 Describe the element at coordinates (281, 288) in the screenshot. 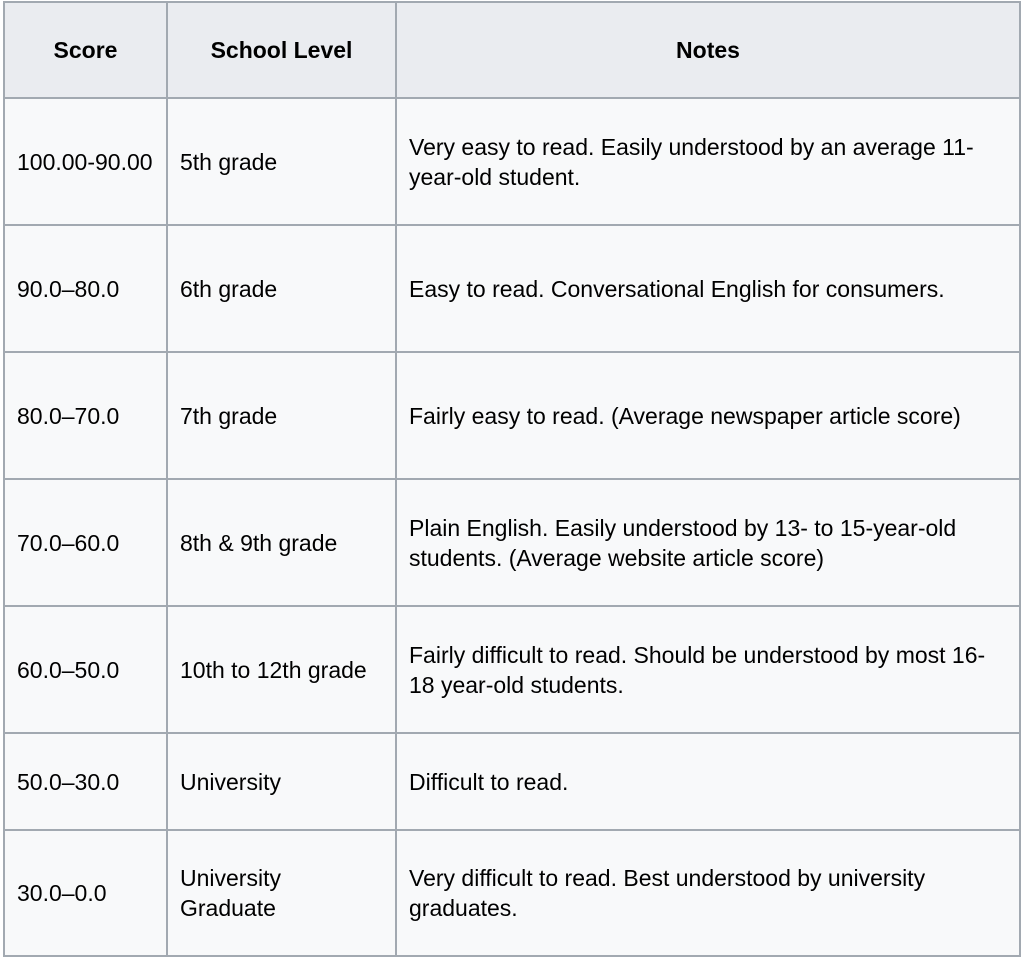

I see `cell-school-level: 6th grade` at that location.